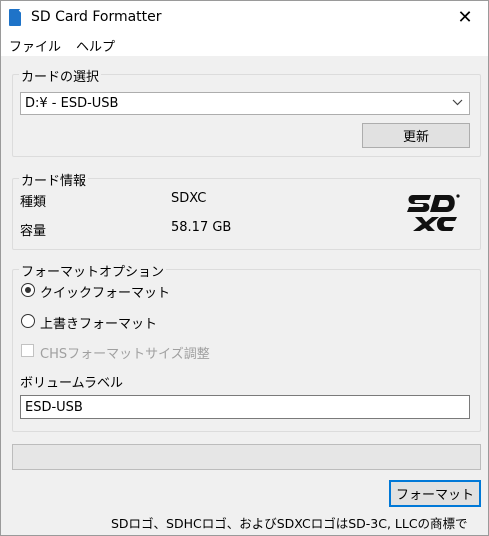 This screenshot has height=536, width=489. I want to click on window-title: SD Card Formatter, so click(96, 17).